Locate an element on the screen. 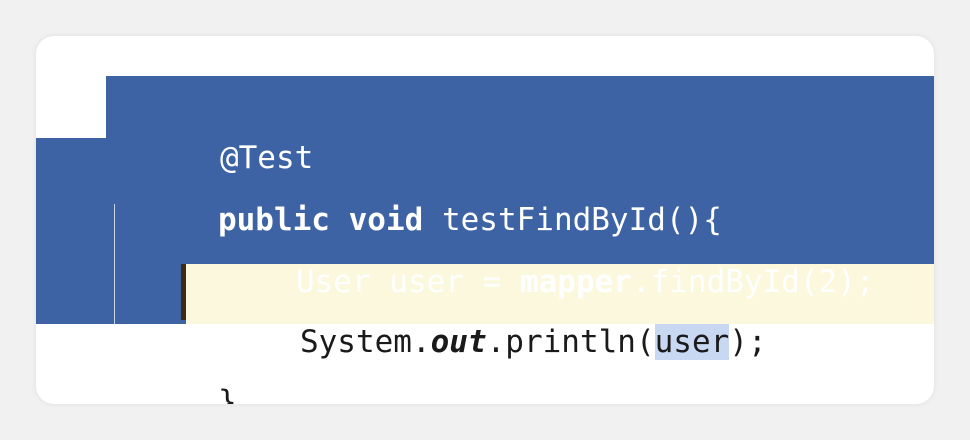 Image resolution: width=970 pixels, height=440 pixels. closing-text: ); is located at coordinates (748, 342).